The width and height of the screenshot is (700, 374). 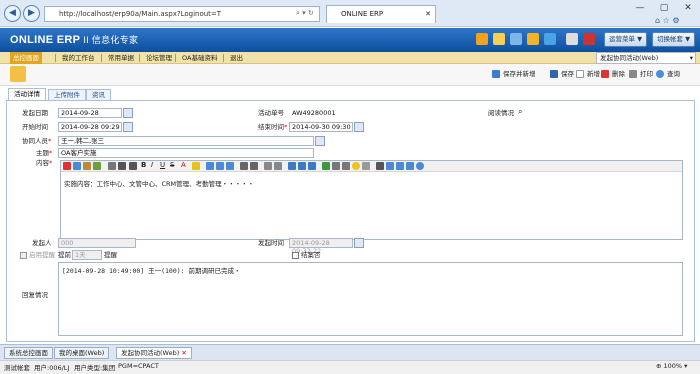 What do you see at coordinates (26, 58) in the screenshot?
I see `menu-control-panel: 总控画面` at bounding box center [26, 58].